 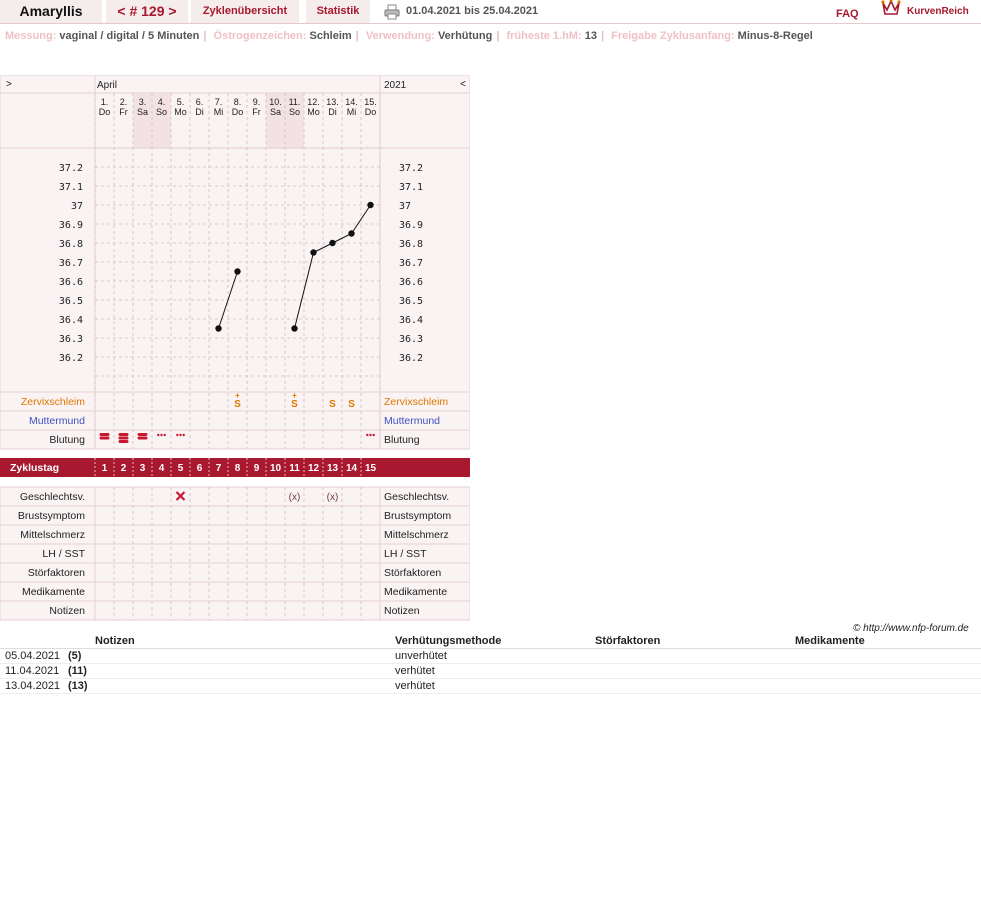 I want to click on setting-value: vaginal / digital / 5 Minuten, so click(x=129, y=36).